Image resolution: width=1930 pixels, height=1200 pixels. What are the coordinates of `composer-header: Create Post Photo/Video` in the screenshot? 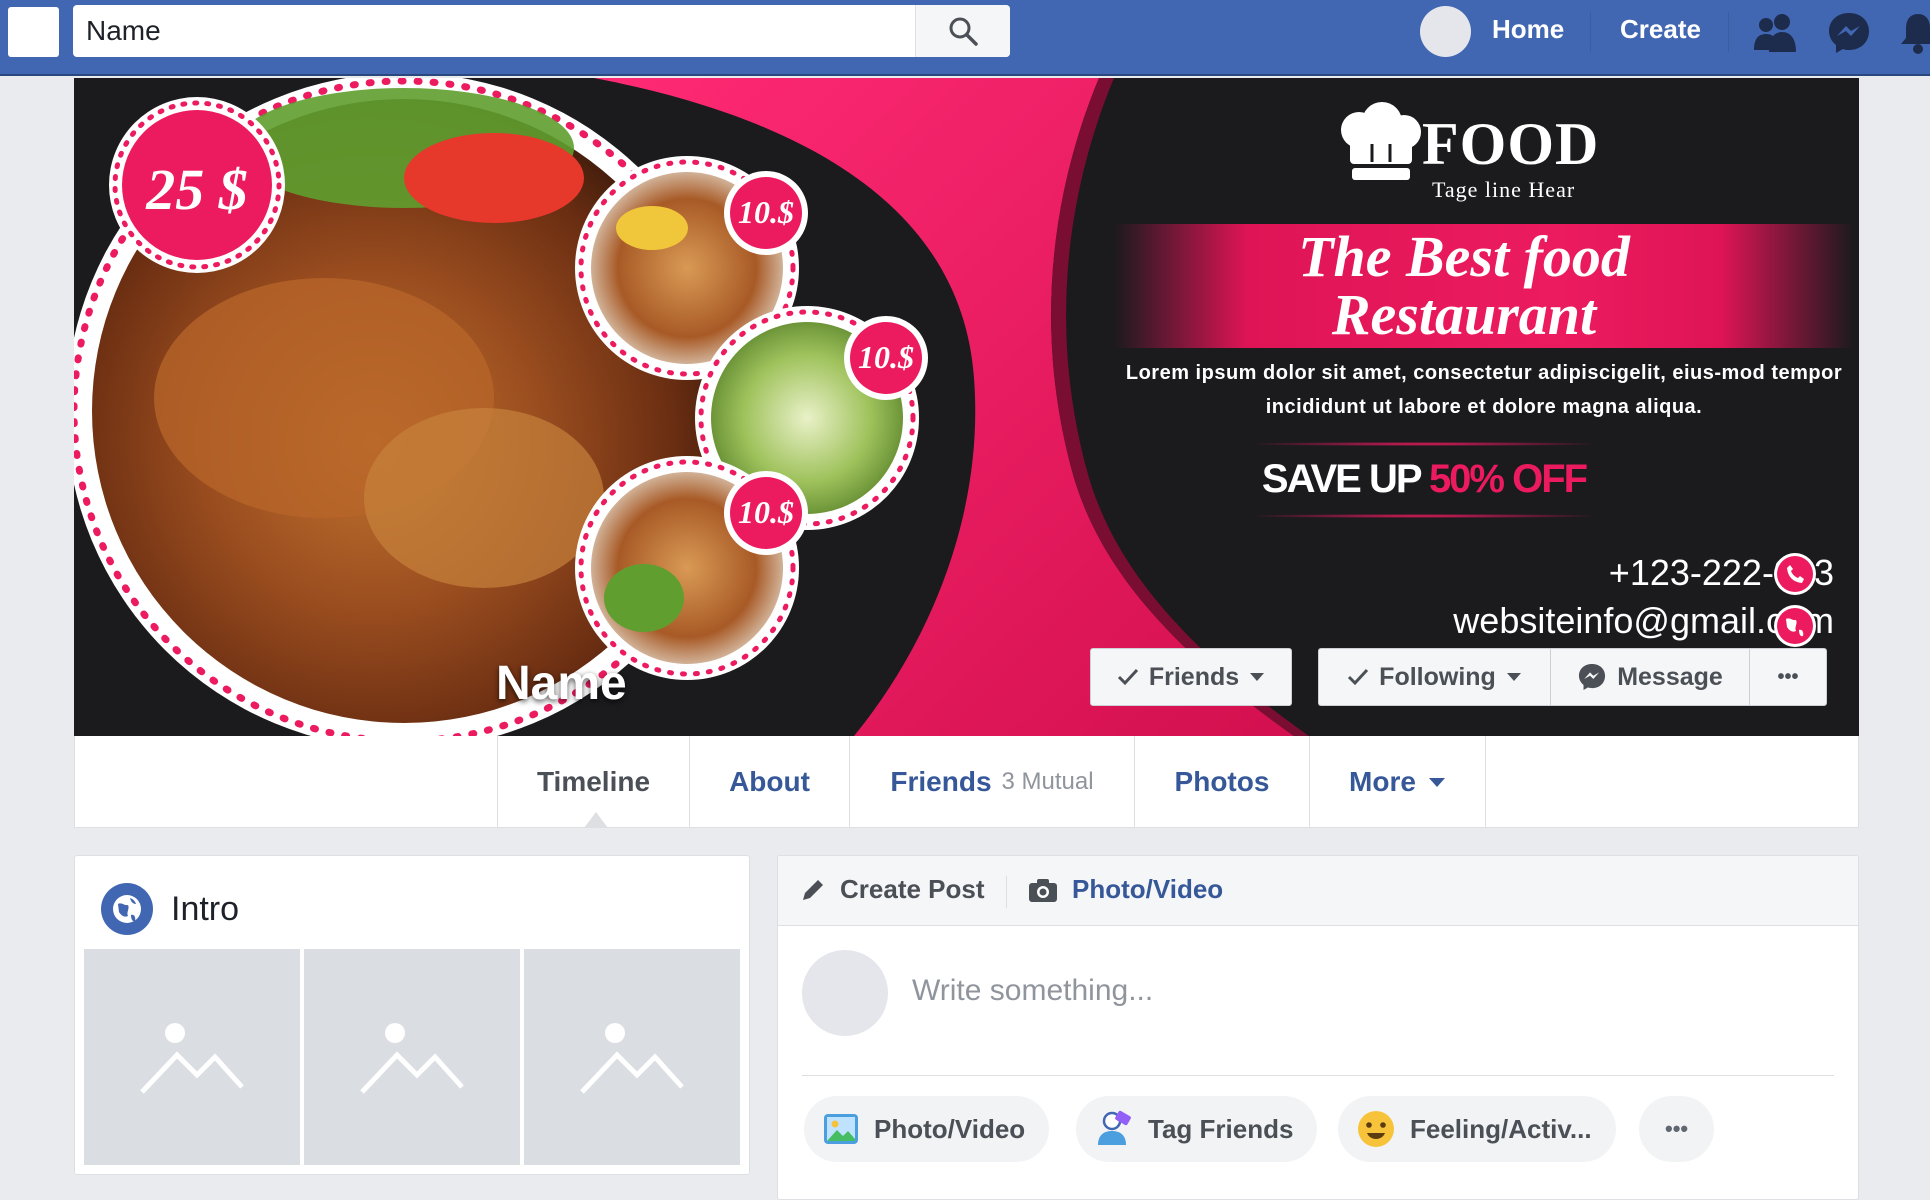 It's located at (1318, 891).